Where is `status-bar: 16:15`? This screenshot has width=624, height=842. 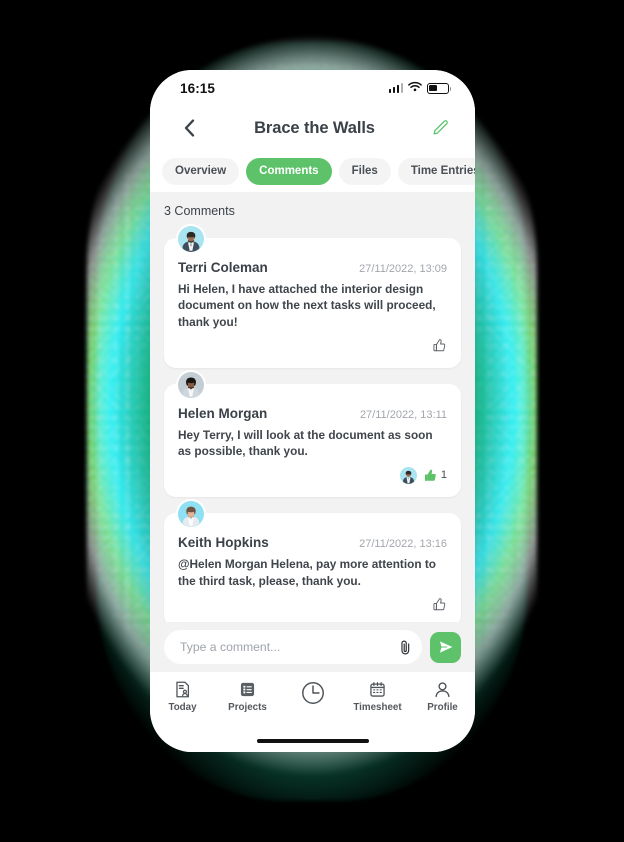 status-bar: 16:15 is located at coordinates (312, 88).